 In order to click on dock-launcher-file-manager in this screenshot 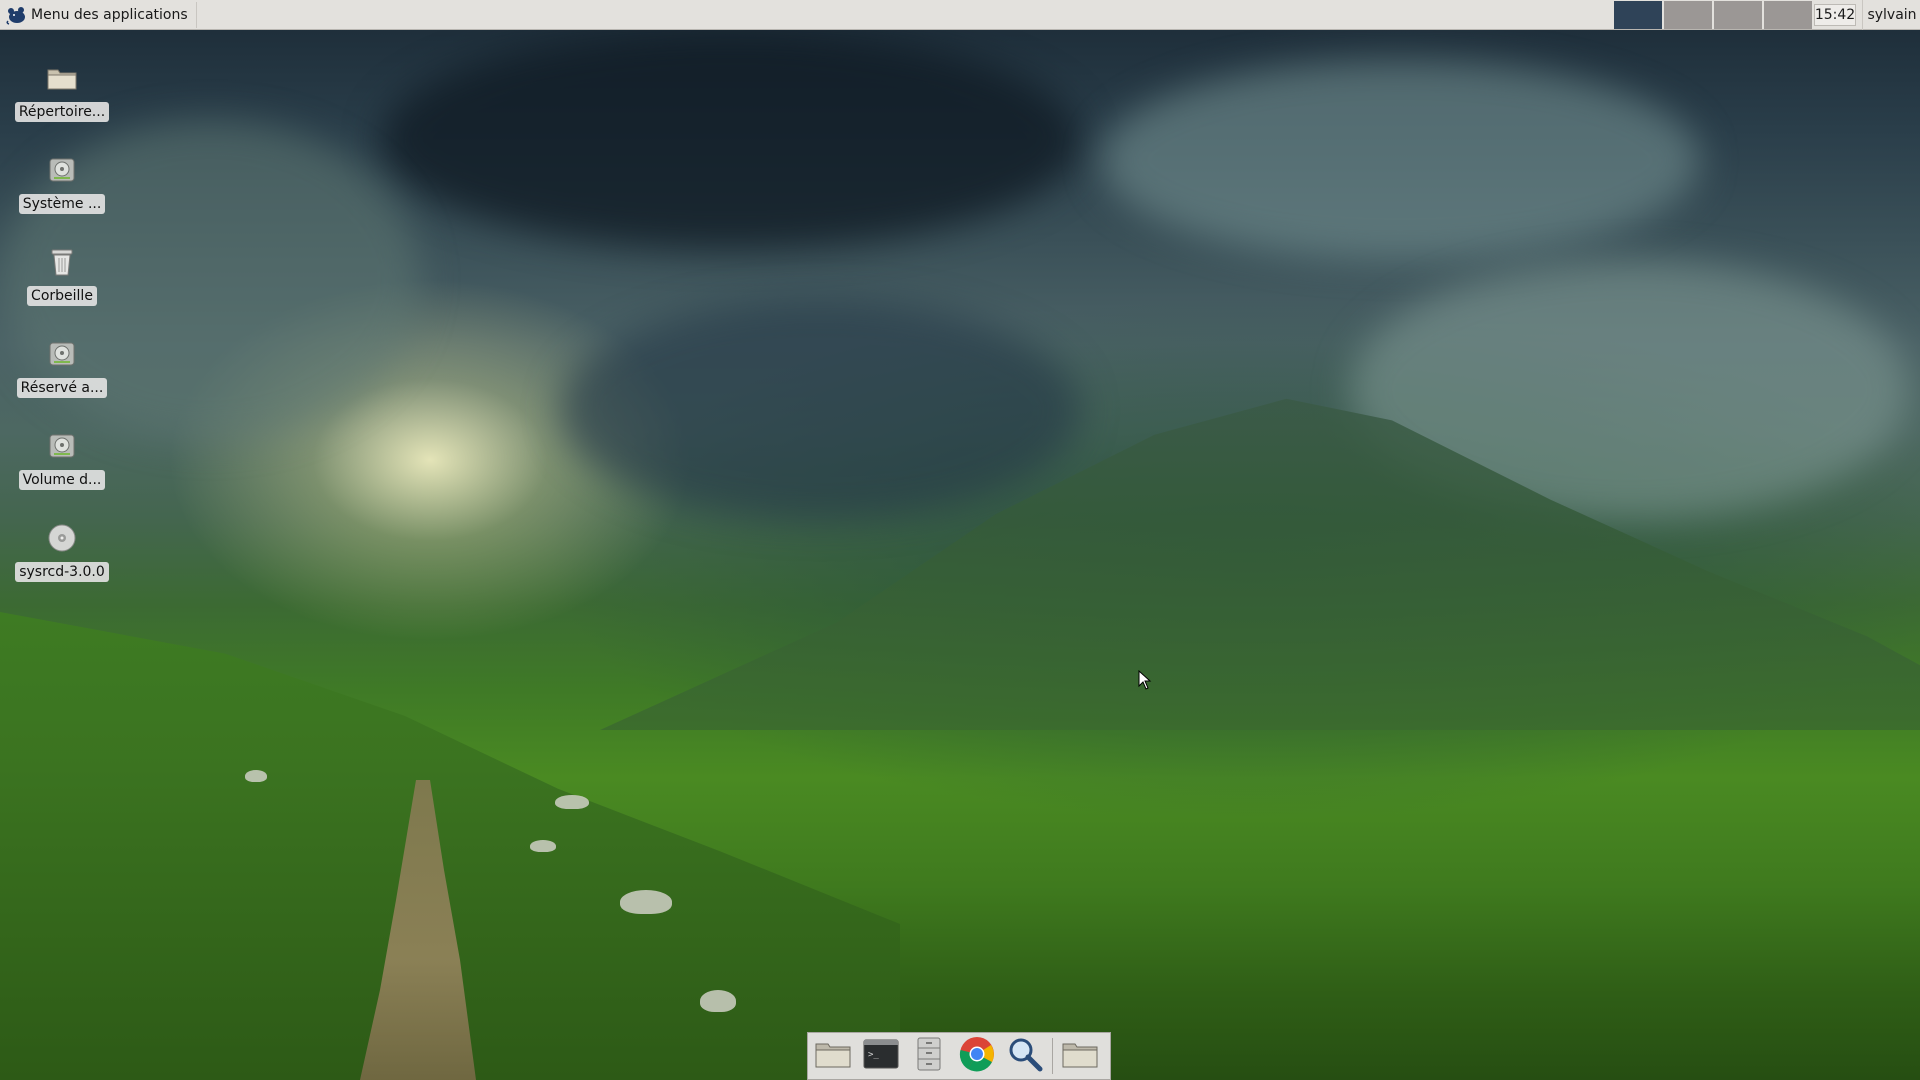, I will do `click(833, 1056)`.